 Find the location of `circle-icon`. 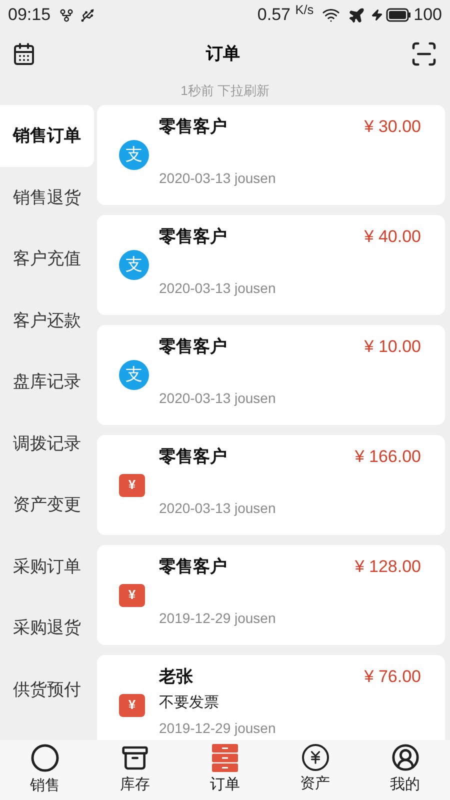

circle-icon is located at coordinates (45, 757).